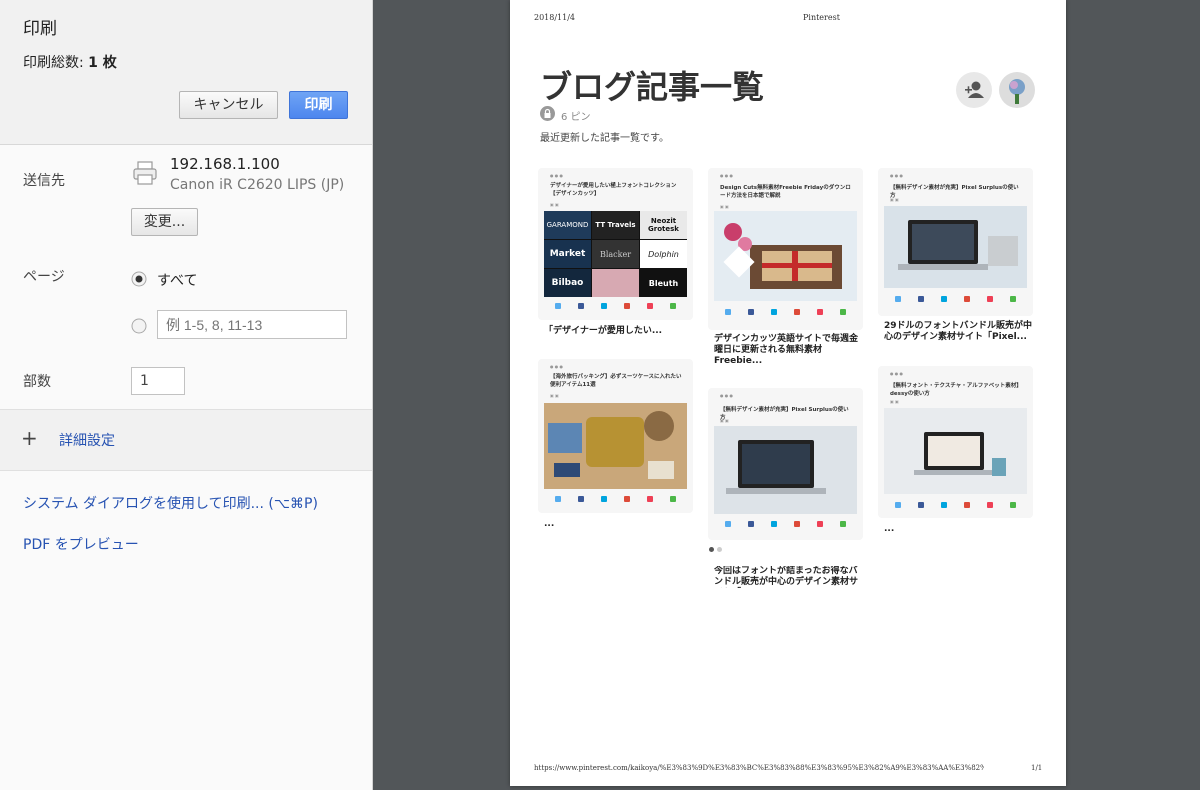 Image resolution: width=1200 pixels, height=790 pixels. What do you see at coordinates (711, 549) in the screenshot?
I see `carousel-dot-active` at bounding box center [711, 549].